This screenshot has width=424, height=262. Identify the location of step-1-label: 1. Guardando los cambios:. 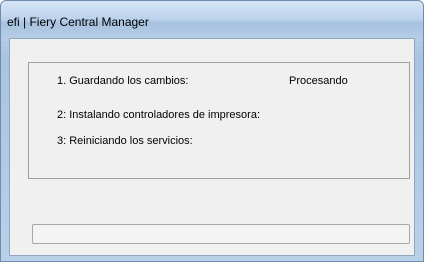
(123, 81).